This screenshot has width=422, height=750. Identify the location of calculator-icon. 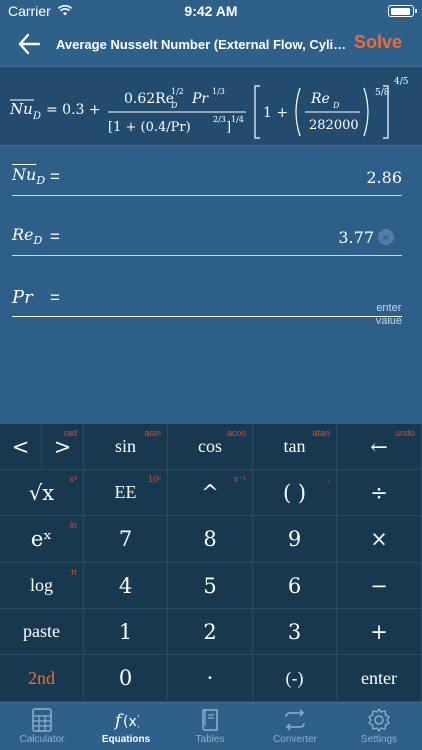
(42, 720).